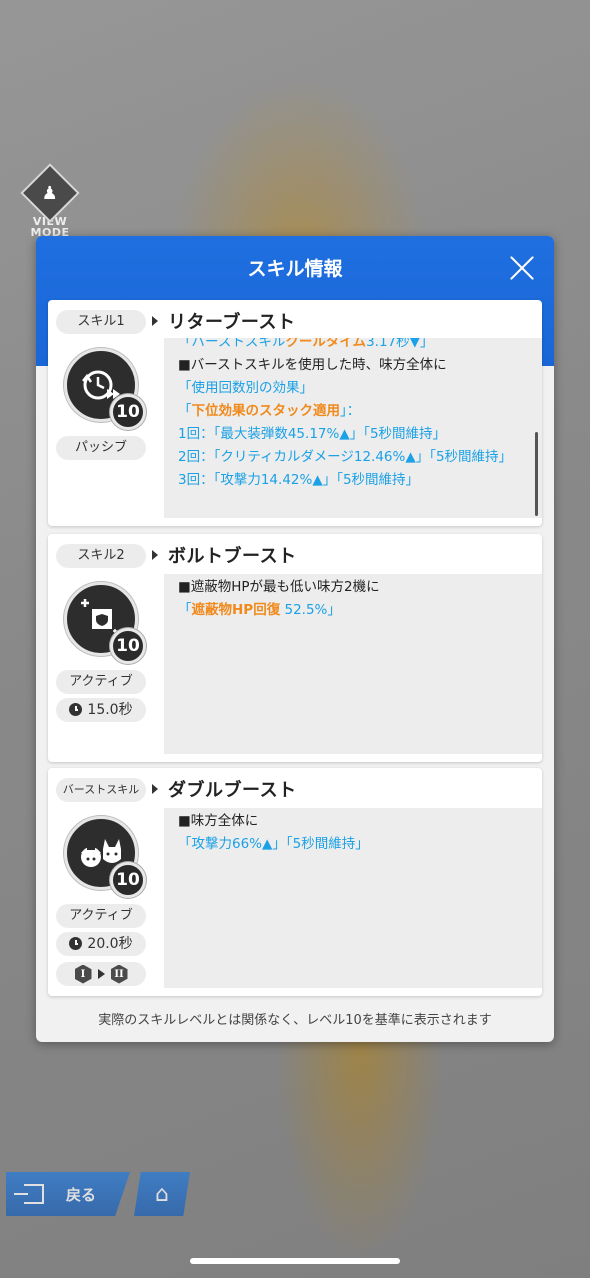  What do you see at coordinates (101, 322) in the screenshot?
I see `skill-tag: スキル1` at bounding box center [101, 322].